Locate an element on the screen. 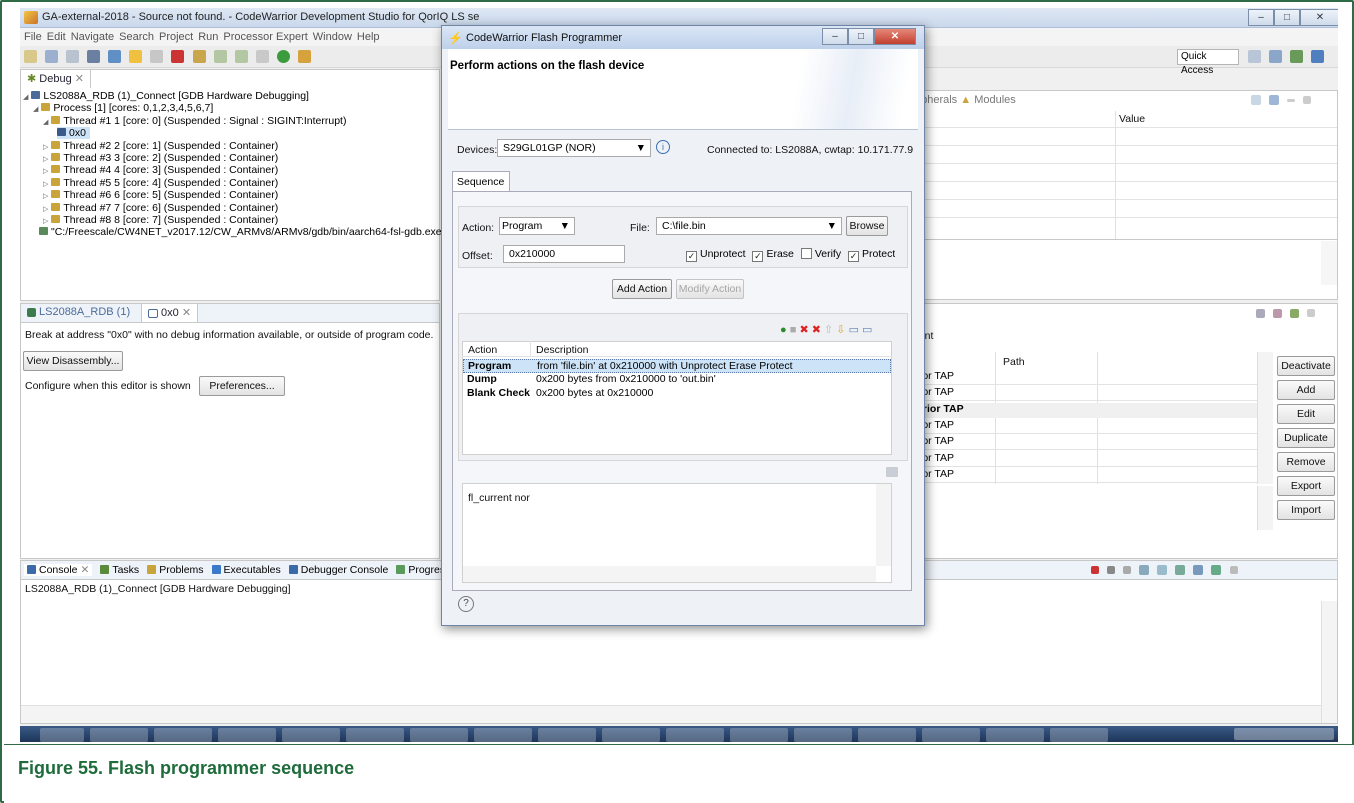 The width and height of the screenshot is (1354, 803). new-icon is located at coordinates (30, 56).